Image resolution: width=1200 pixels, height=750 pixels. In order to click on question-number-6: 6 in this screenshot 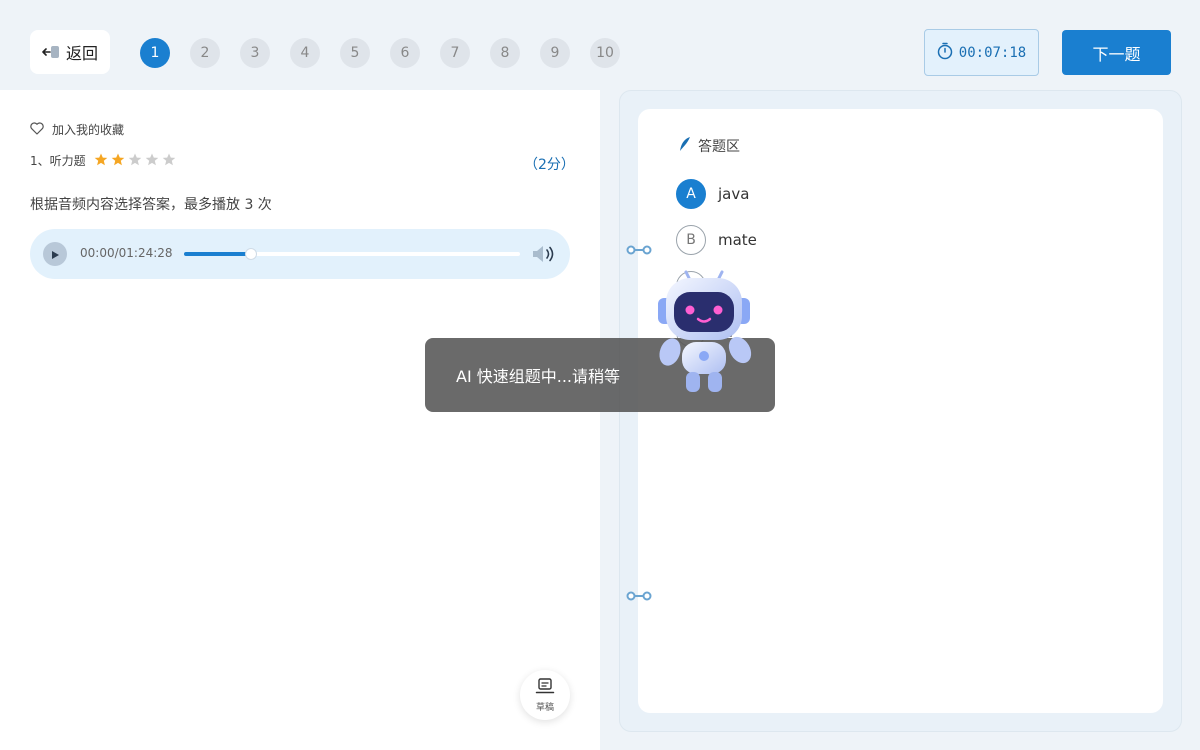, I will do `click(405, 53)`.